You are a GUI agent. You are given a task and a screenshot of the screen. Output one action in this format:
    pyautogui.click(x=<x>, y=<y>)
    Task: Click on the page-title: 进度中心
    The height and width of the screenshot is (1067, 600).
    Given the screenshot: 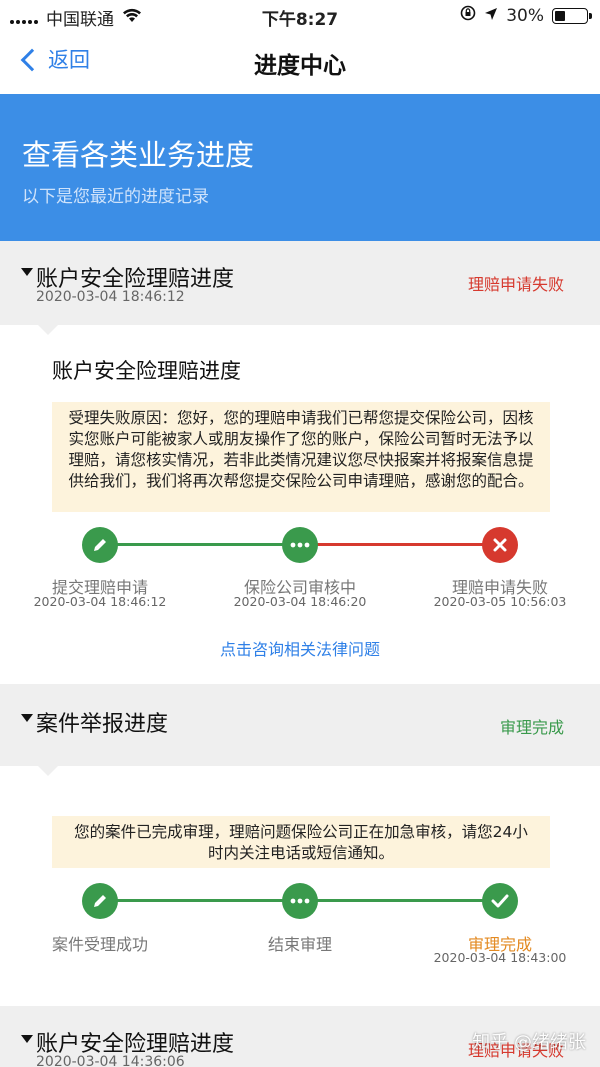 What is the action you would take?
    pyautogui.click(x=300, y=66)
    